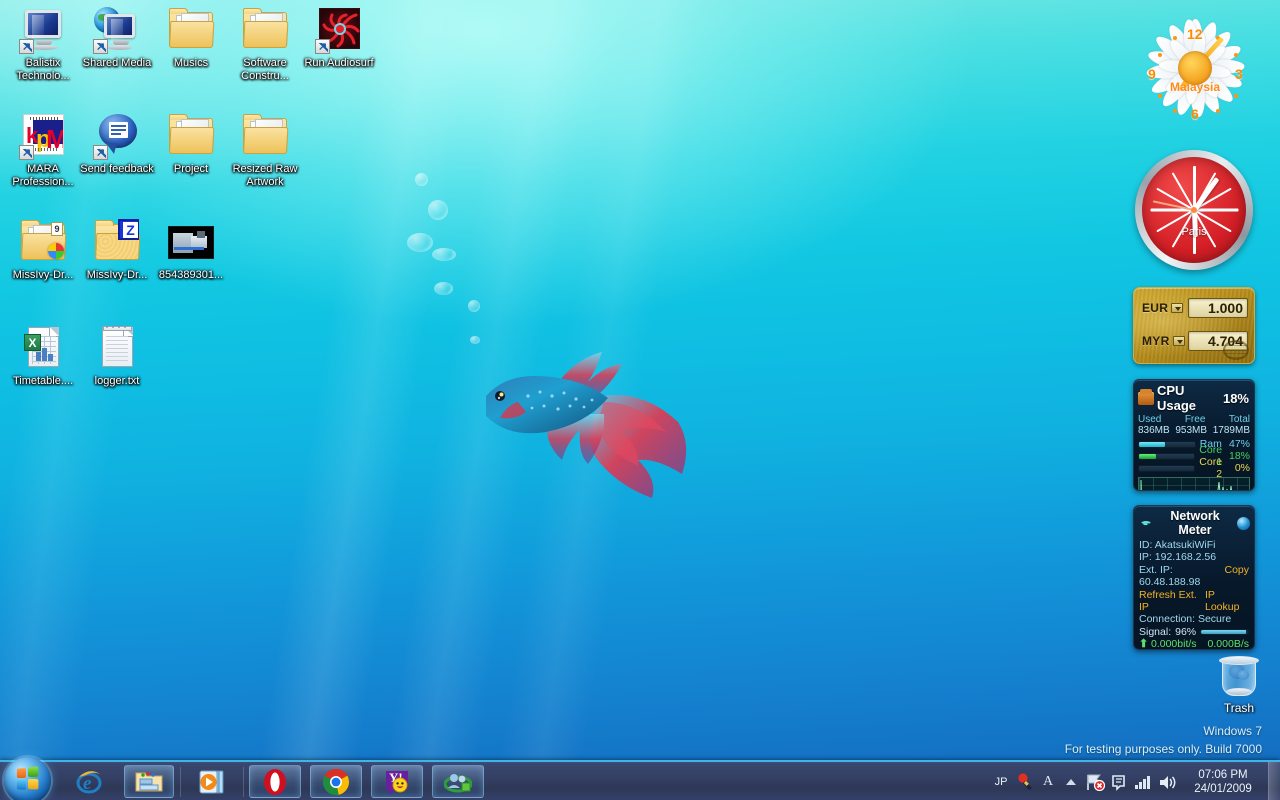  I want to click on clock-city-label: Paris, so click(1194, 231).